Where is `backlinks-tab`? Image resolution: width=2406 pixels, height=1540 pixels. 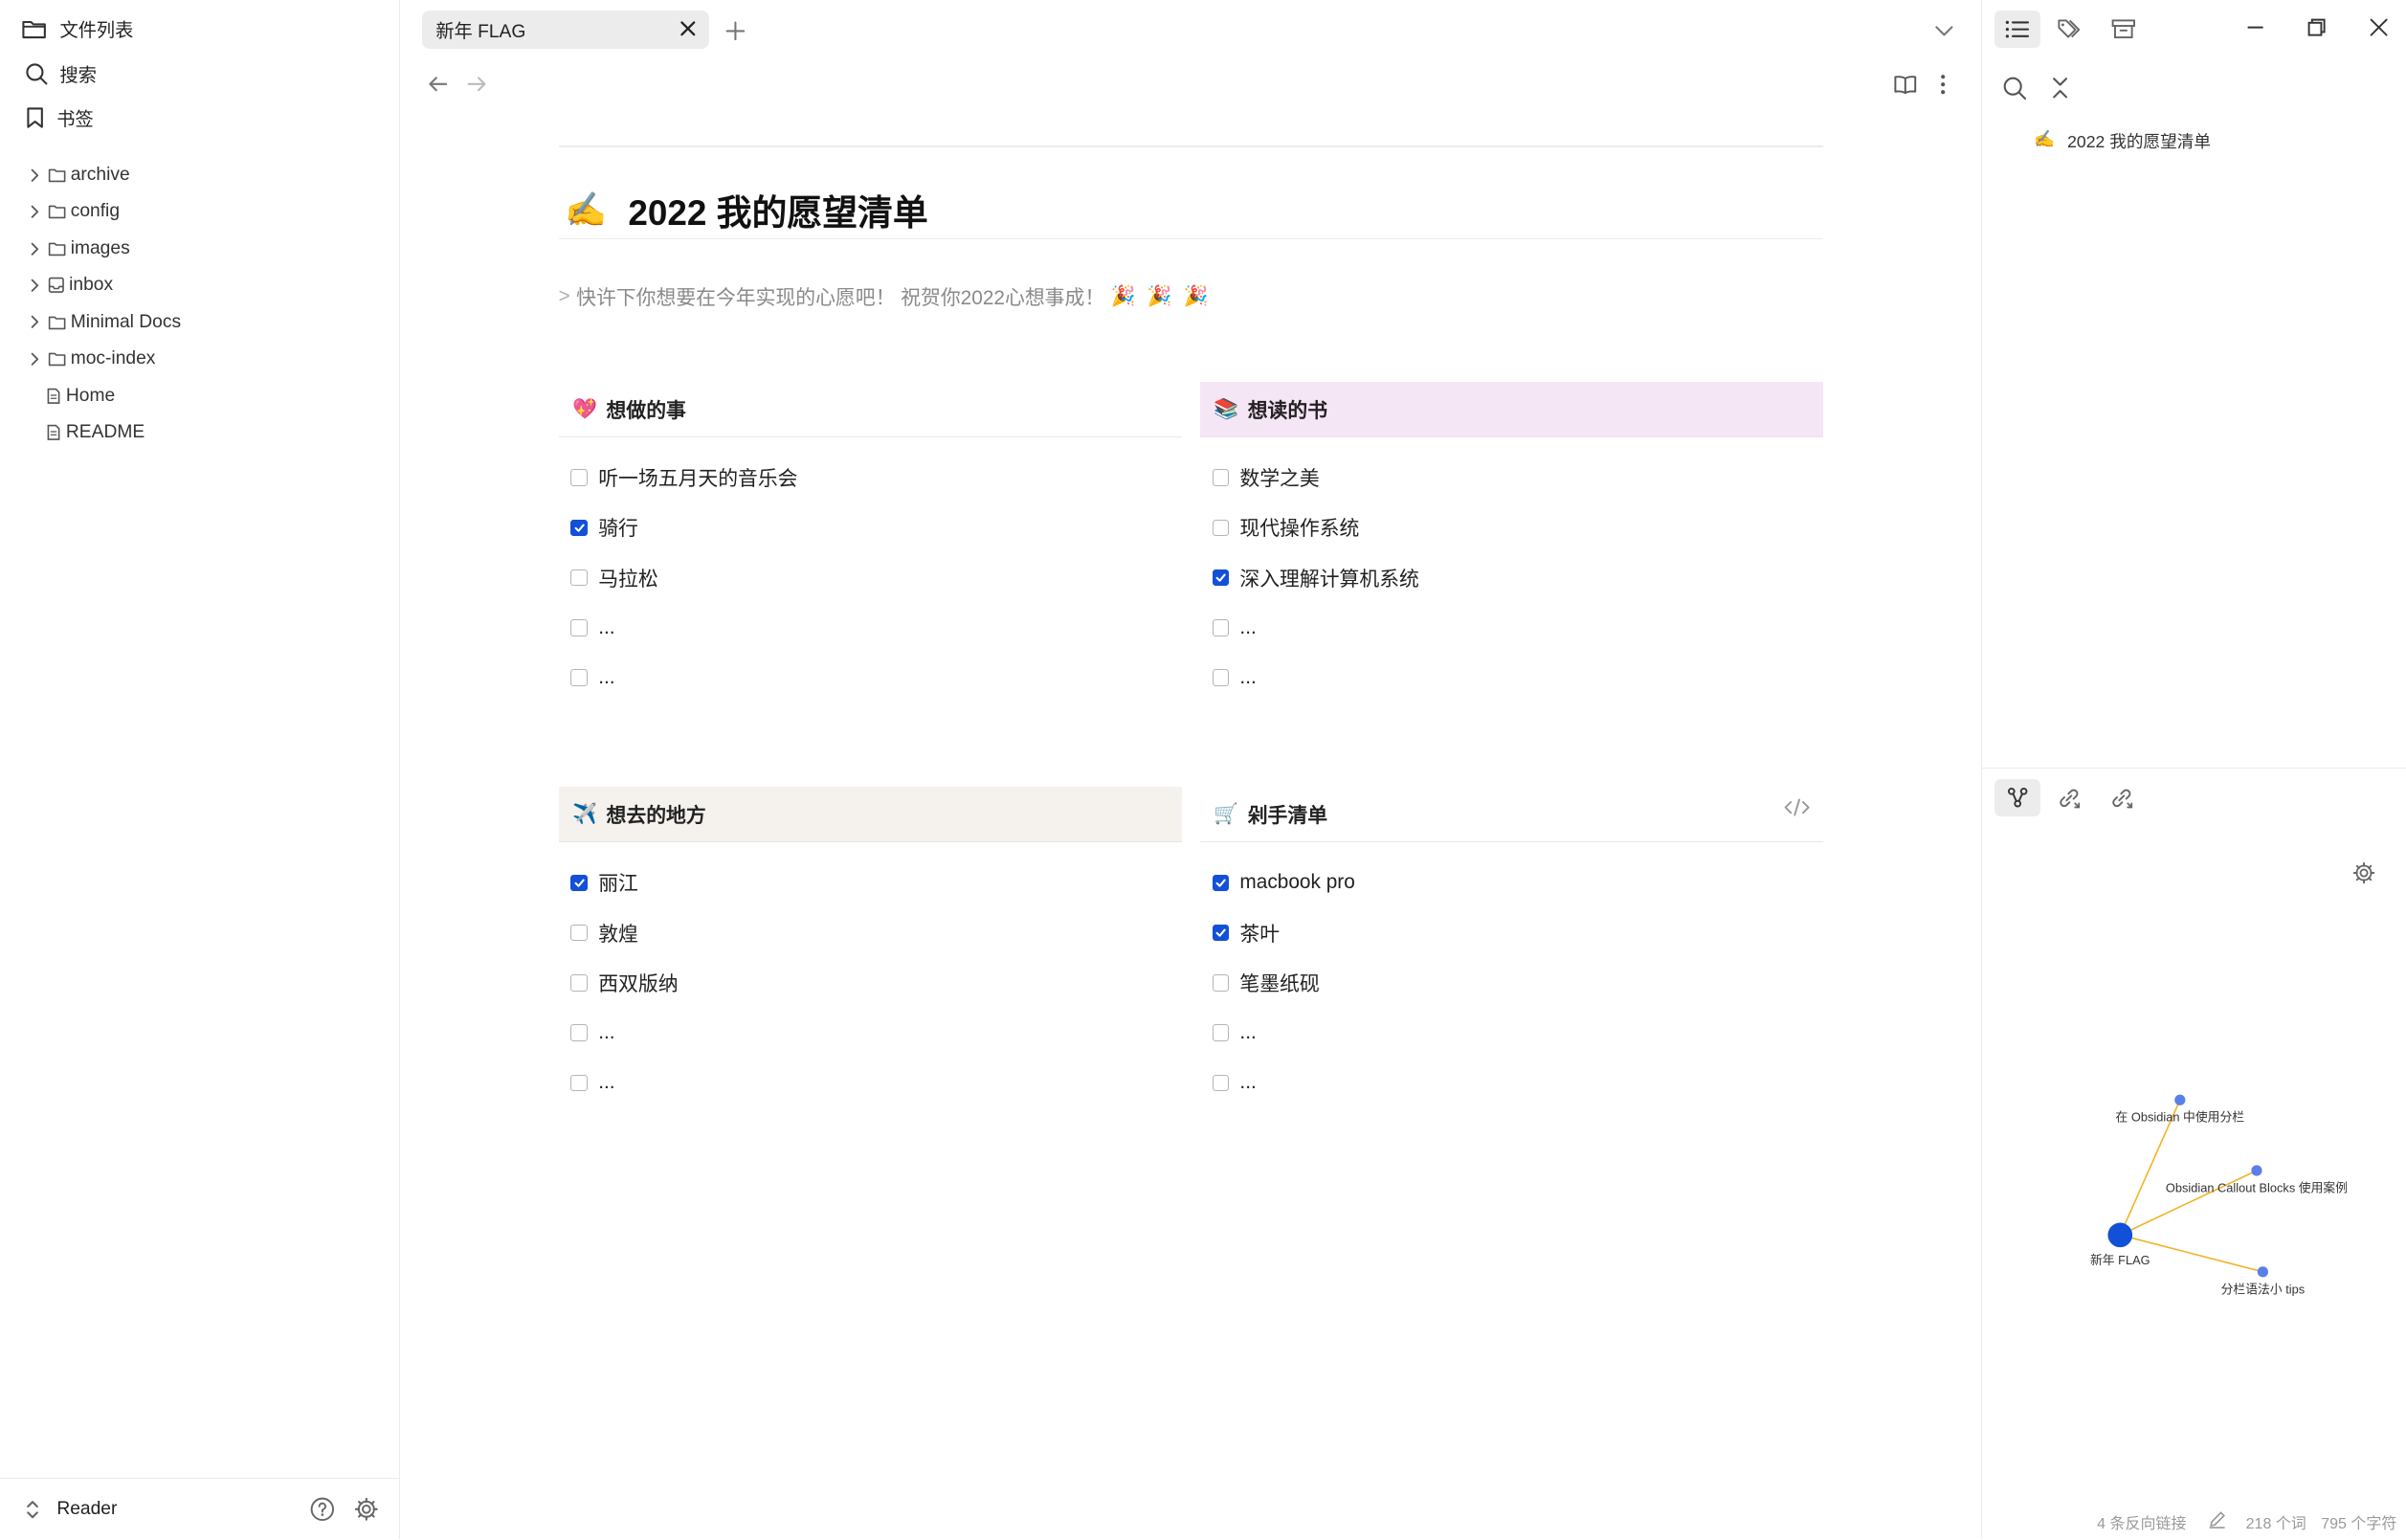
backlinks-tab is located at coordinates (2069, 797).